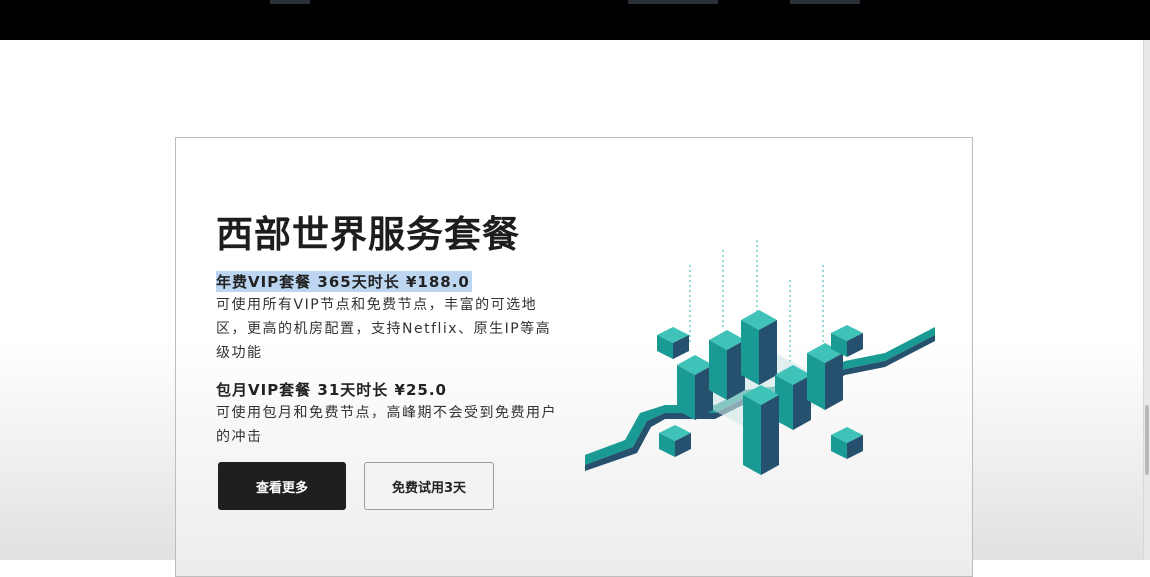  Describe the element at coordinates (386, 425) in the screenshot. I see `monthly-plan-description: 可使用包月和免费节点，高峰期不会受到免费用户的冲击` at that location.